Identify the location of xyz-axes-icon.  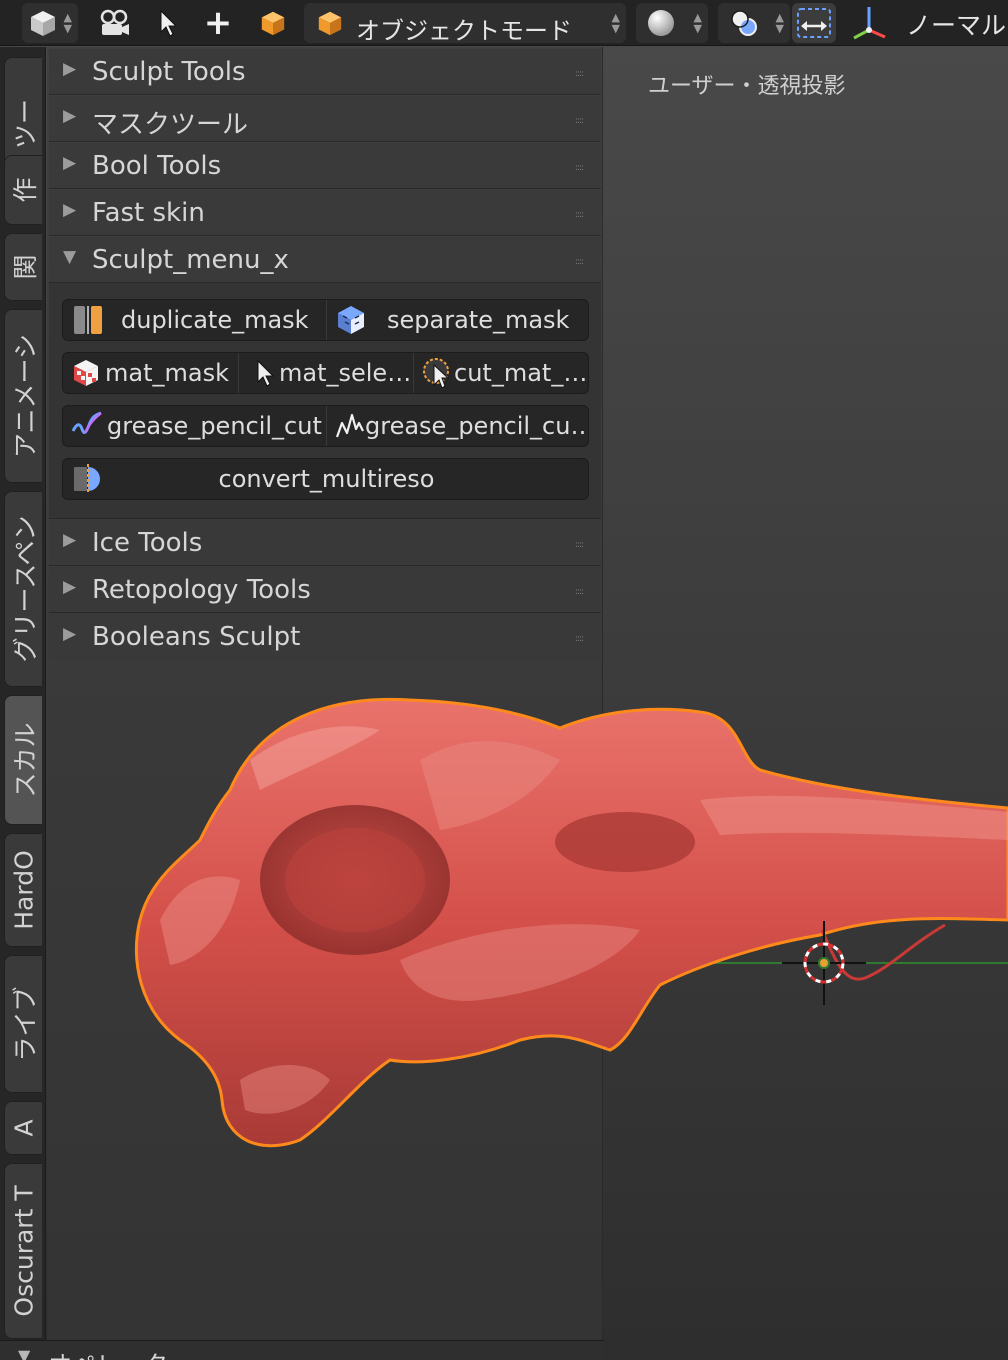
(869, 23).